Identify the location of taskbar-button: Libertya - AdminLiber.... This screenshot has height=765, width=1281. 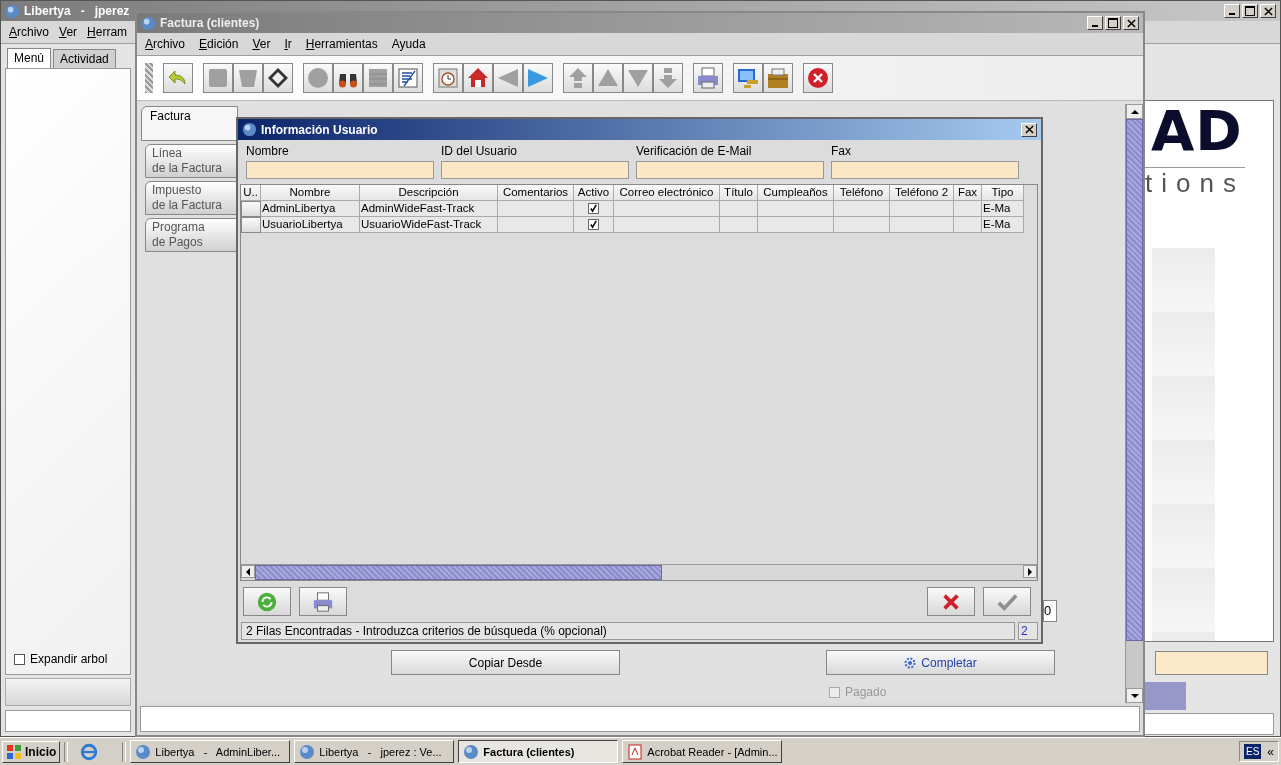
(210, 751).